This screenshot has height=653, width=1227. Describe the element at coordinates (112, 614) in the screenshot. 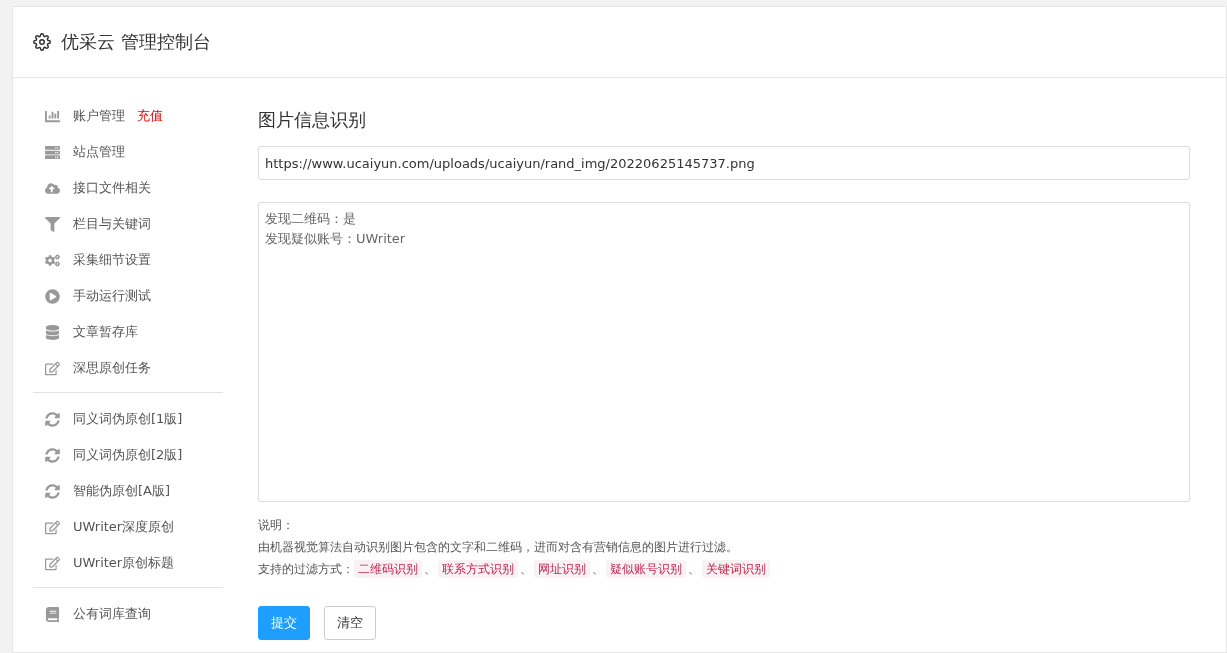

I see `sidebar-item: 公有词库查询` at that location.